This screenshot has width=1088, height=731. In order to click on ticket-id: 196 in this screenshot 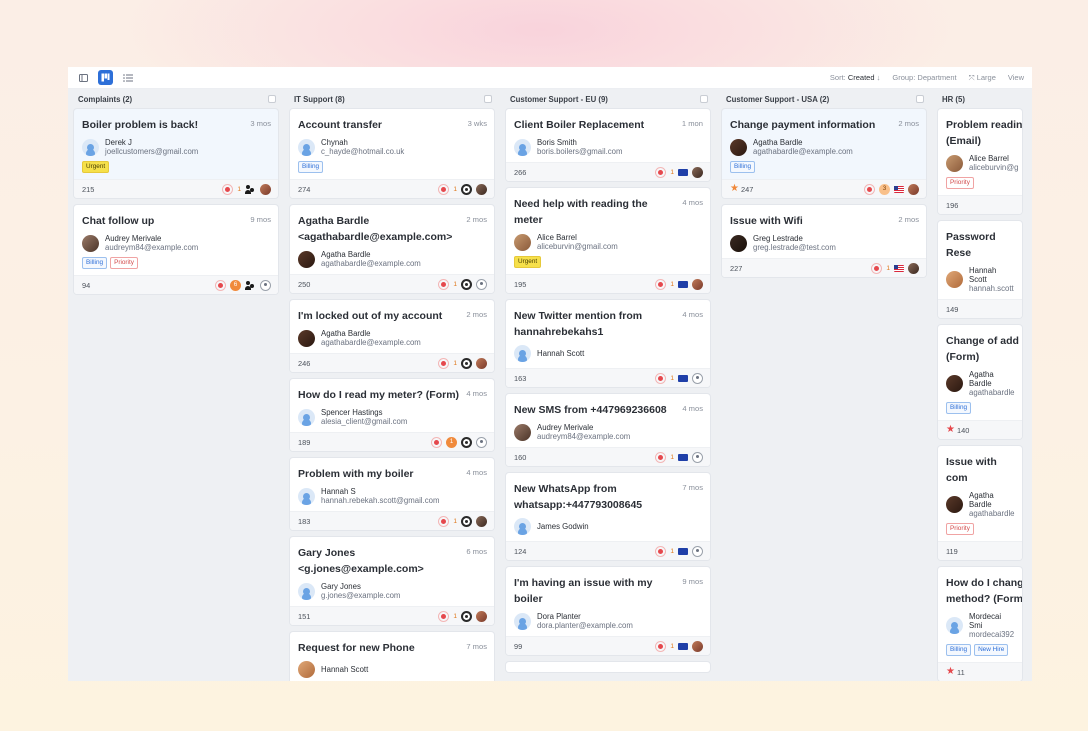, I will do `click(952, 205)`.